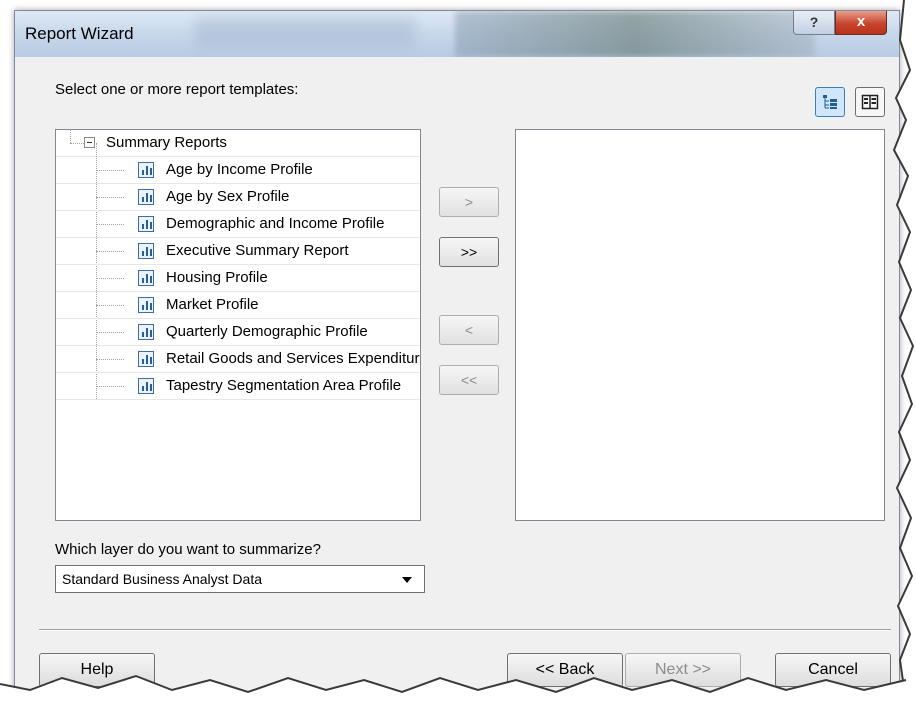 The image size is (916, 702). I want to click on layer-dropdown-value: Standard Business Analyst Data, so click(162, 579).